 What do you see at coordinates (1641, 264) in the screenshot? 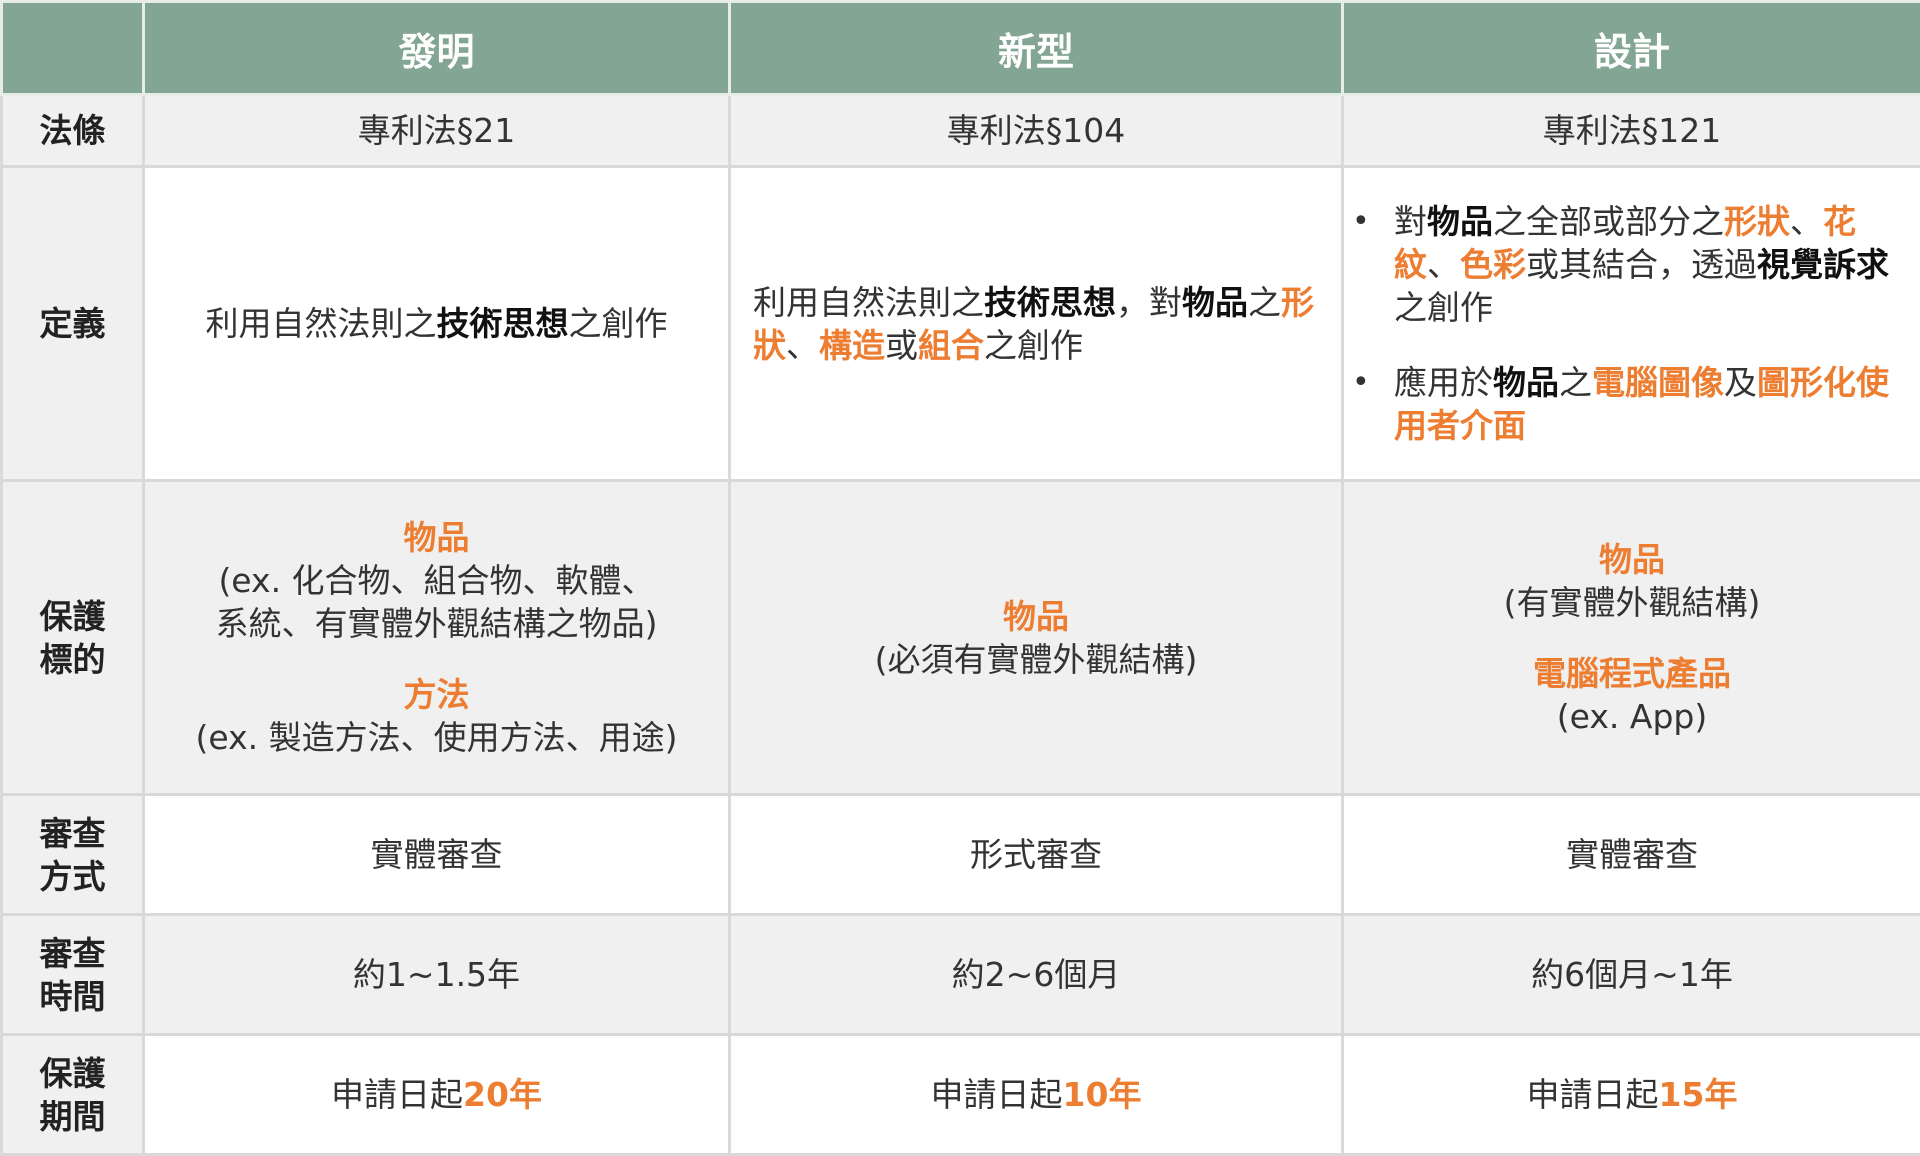
I see `text: 或其結合，透過` at bounding box center [1641, 264].